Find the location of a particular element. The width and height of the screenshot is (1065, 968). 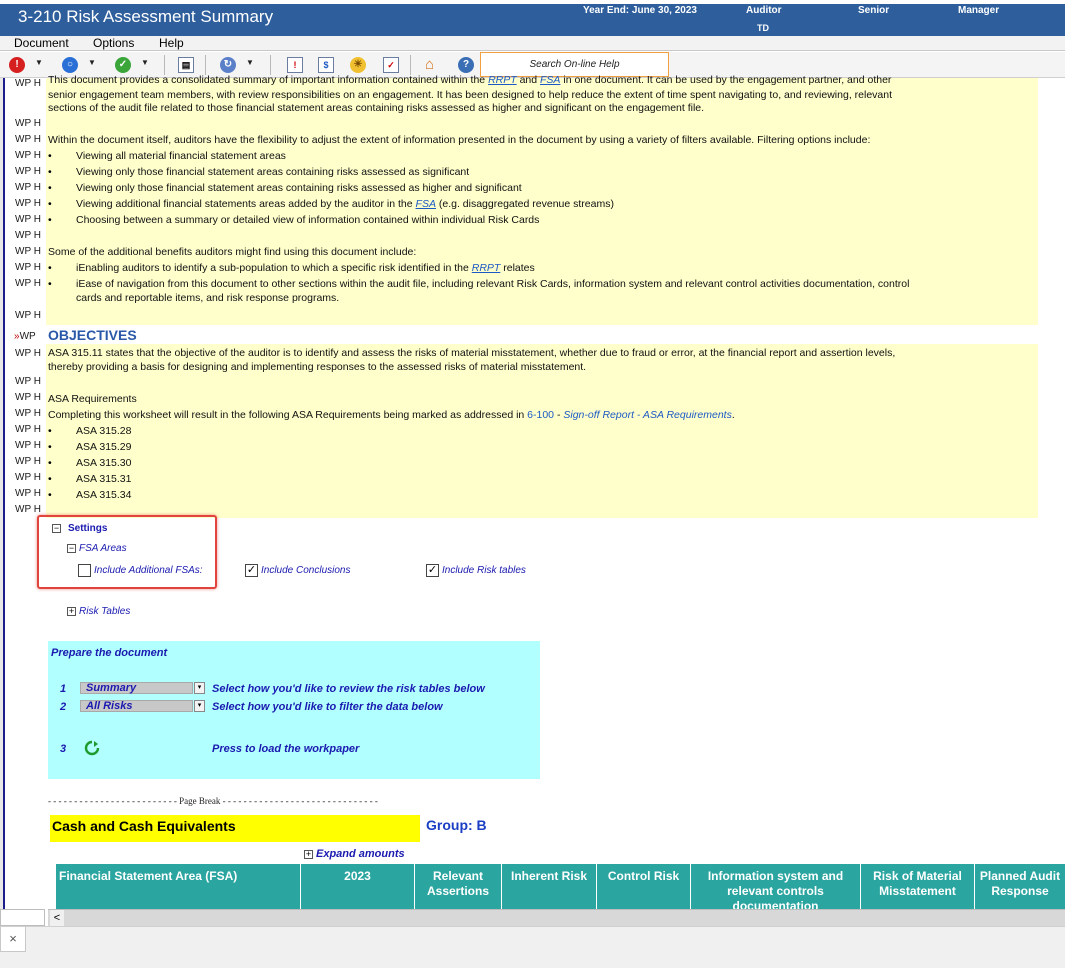

header-rmm: Risk of Material Misstatement is located at coordinates (918, 886).